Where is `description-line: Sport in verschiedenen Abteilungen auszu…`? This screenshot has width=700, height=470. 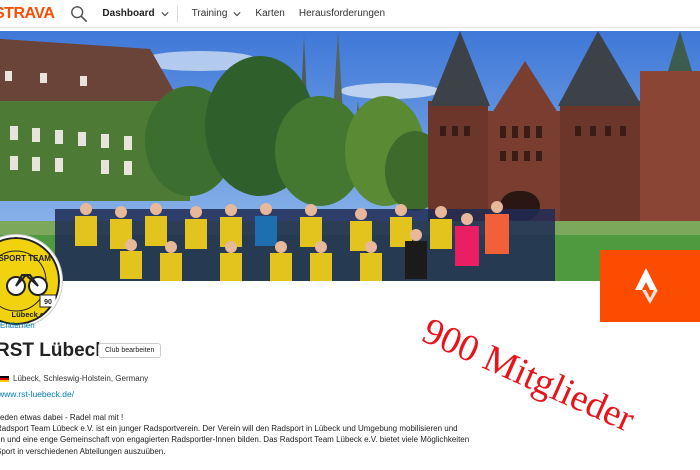 description-line: Sport in verschiedenen Abteilungen auszu… is located at coordinates (83, 451).